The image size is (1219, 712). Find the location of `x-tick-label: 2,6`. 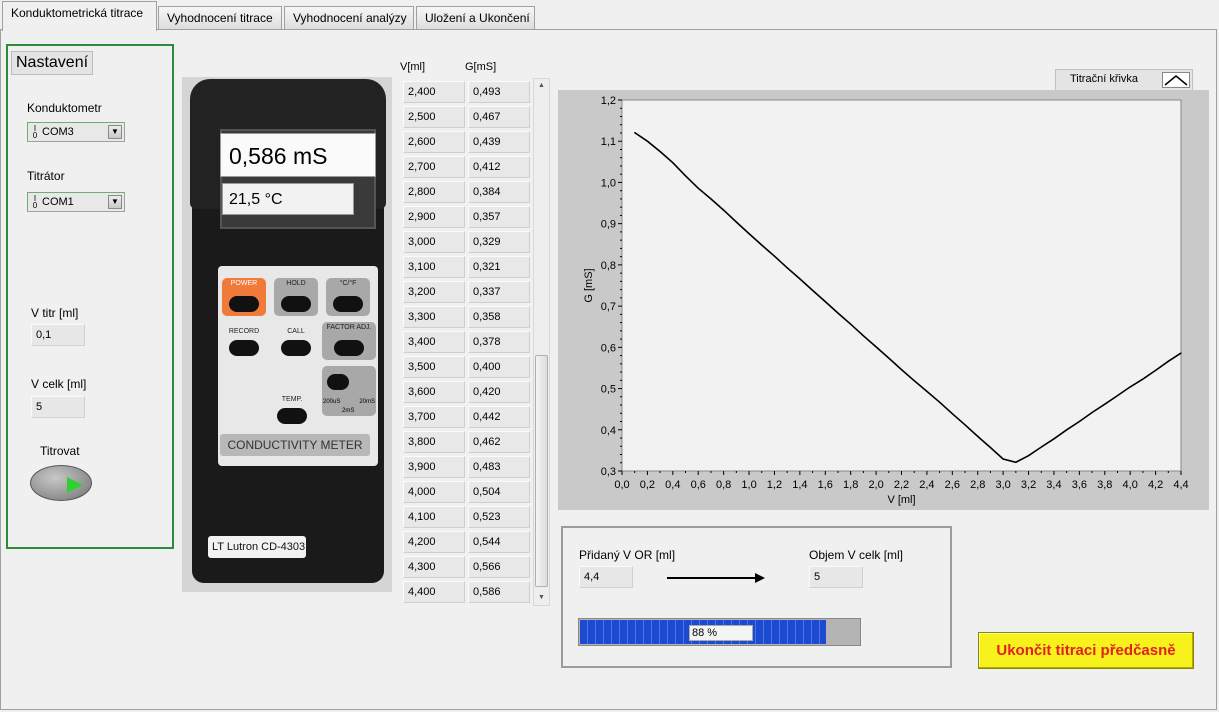

x-tick-label: 2,6 is located at coordinates (952, 485).